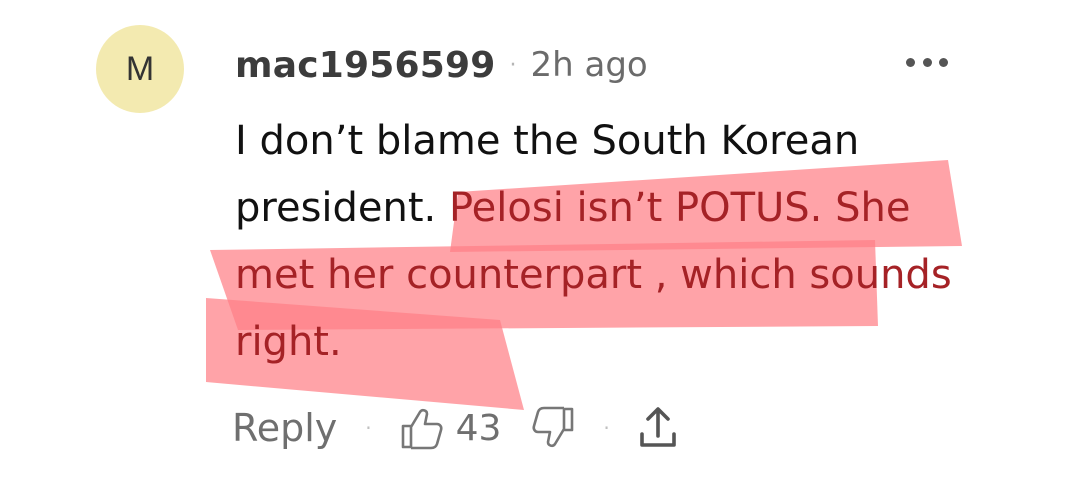 This screenshot has width=1080, height=502. I want to click on thumbs-down-icon, so click(552, 428).